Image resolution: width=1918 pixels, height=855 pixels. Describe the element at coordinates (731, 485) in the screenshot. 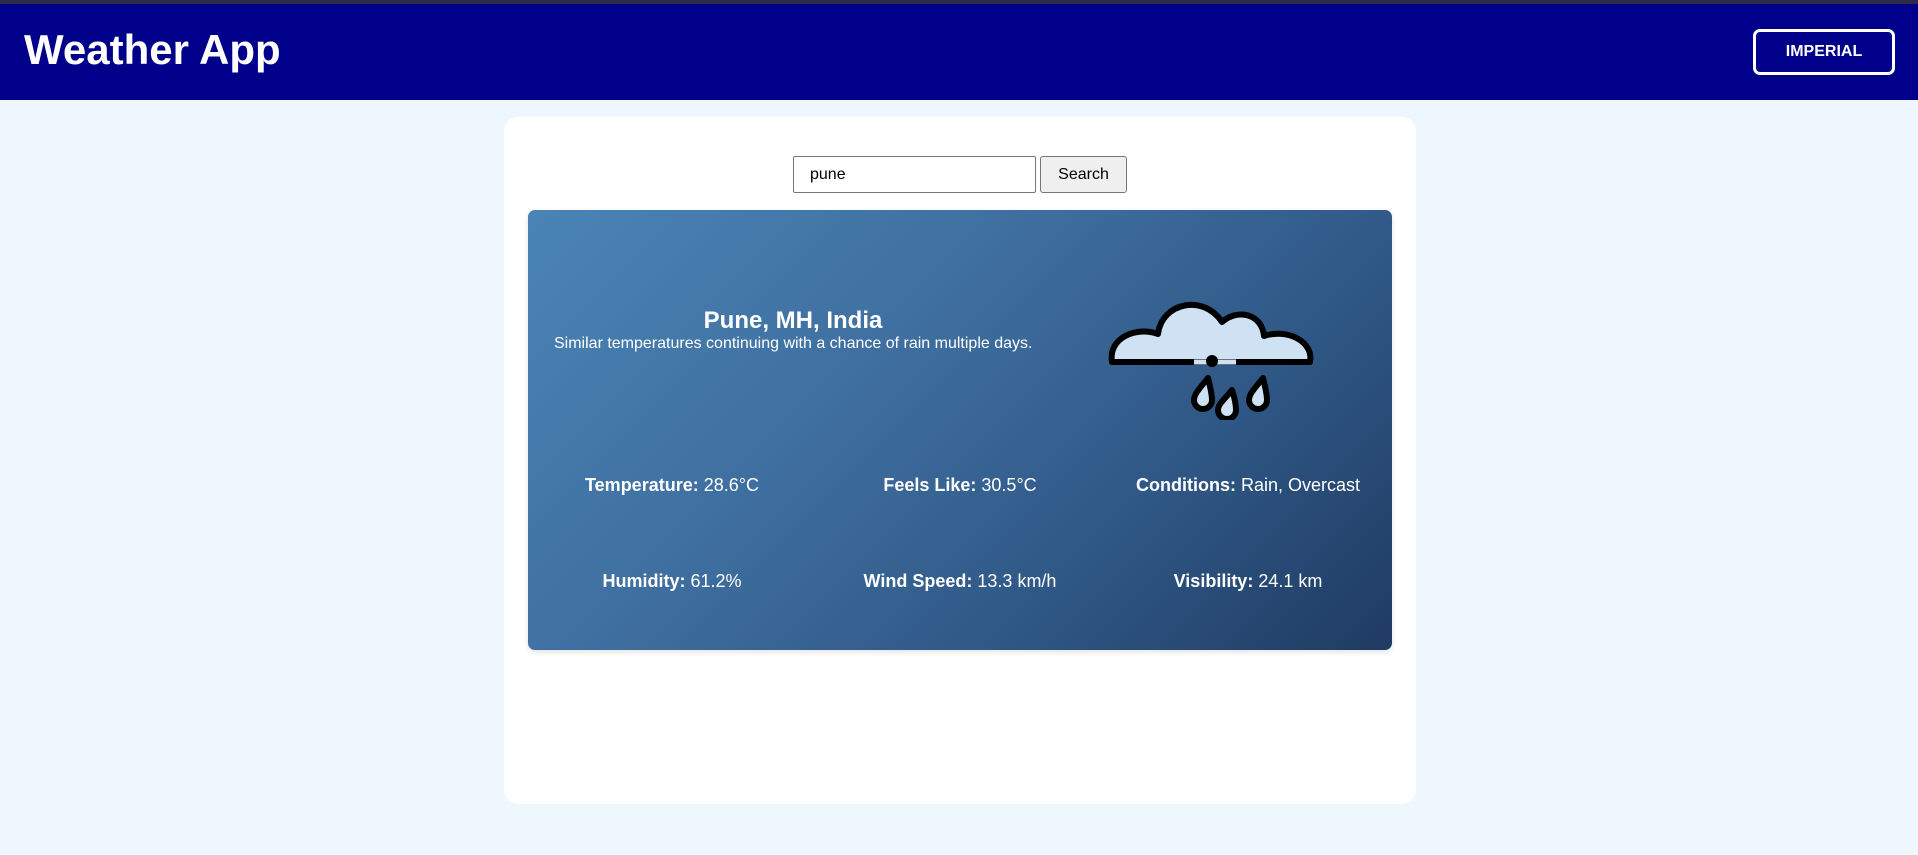

I see `stat-value: 28.6°C` at that location.